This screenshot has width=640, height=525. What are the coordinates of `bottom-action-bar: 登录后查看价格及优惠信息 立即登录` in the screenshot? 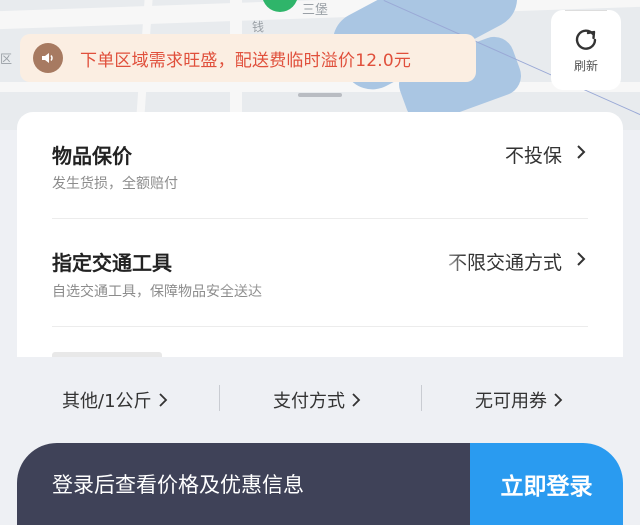 It's located at (320, 484).